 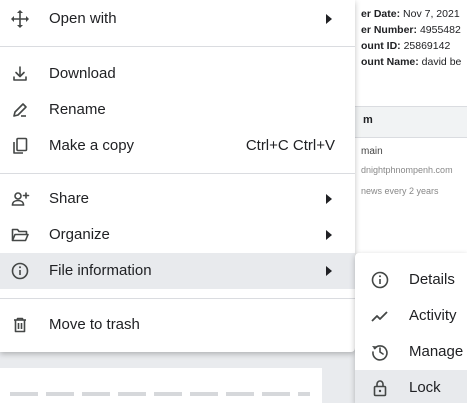 What do you see at coordinates (92, 145) in the screenshot?
I see `menu-item-label: Make a copy` at bounding box center [92, 145].